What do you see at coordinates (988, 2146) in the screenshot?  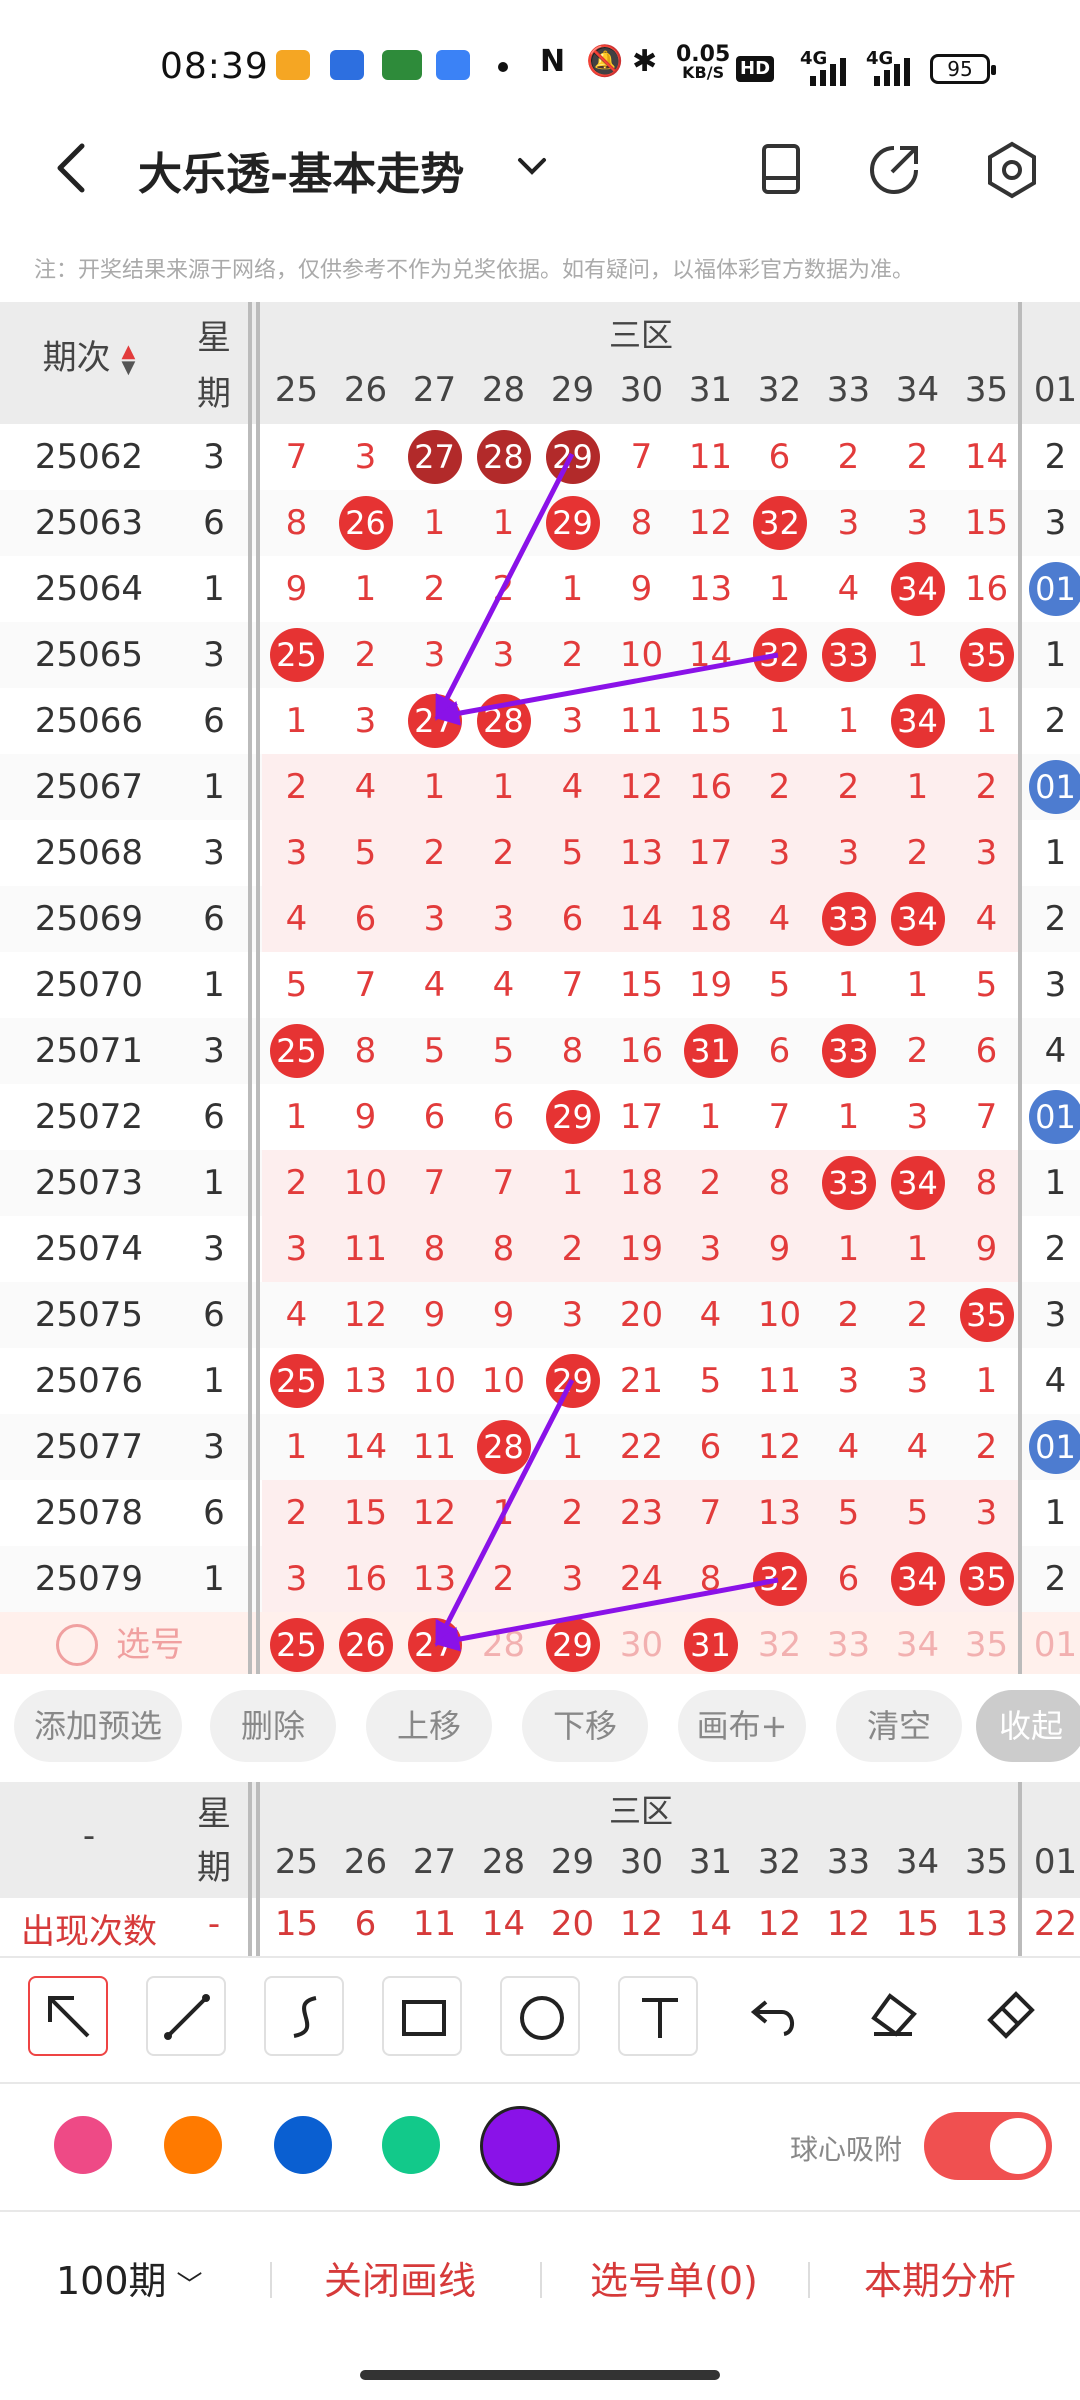 I see `snap-toggle` at bounding box center [988, 2146].